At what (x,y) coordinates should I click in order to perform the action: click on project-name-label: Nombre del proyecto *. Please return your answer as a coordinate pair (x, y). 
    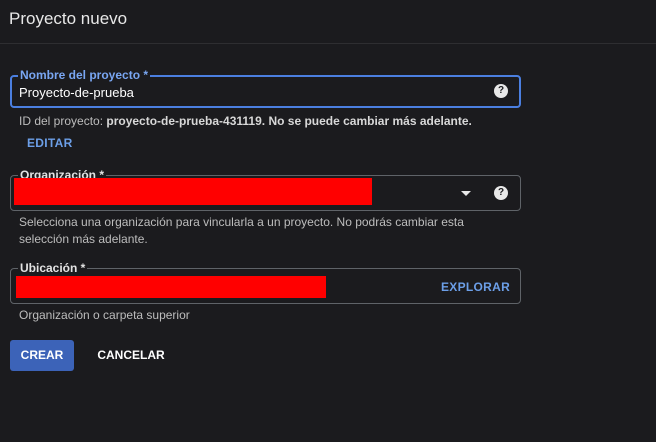
    Looking at the image, I should click on (84, 75).